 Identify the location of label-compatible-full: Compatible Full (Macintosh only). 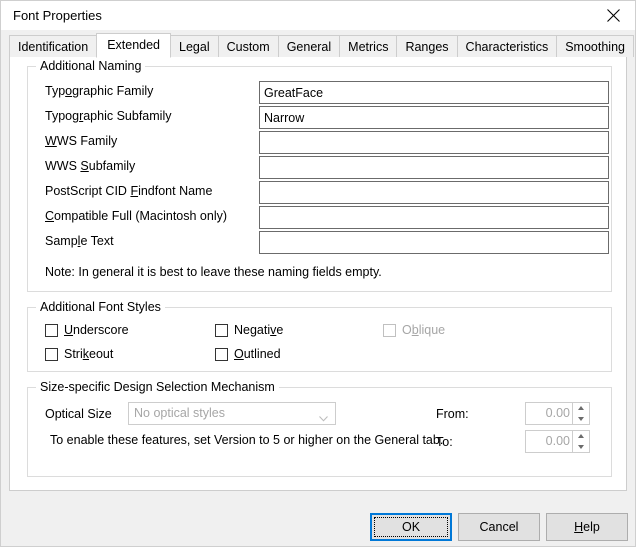
(136, 216).